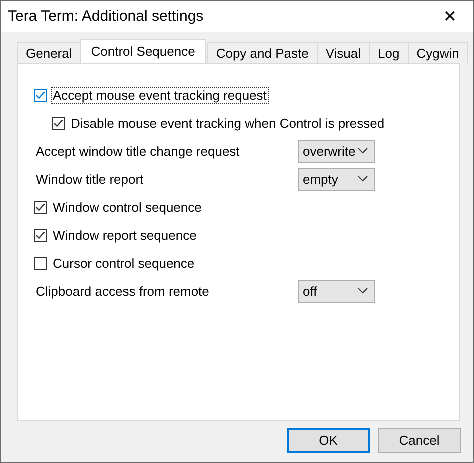 The height and width of the screenshot is (463, 474). I want to click on dropdown: off, so click(336, 291).